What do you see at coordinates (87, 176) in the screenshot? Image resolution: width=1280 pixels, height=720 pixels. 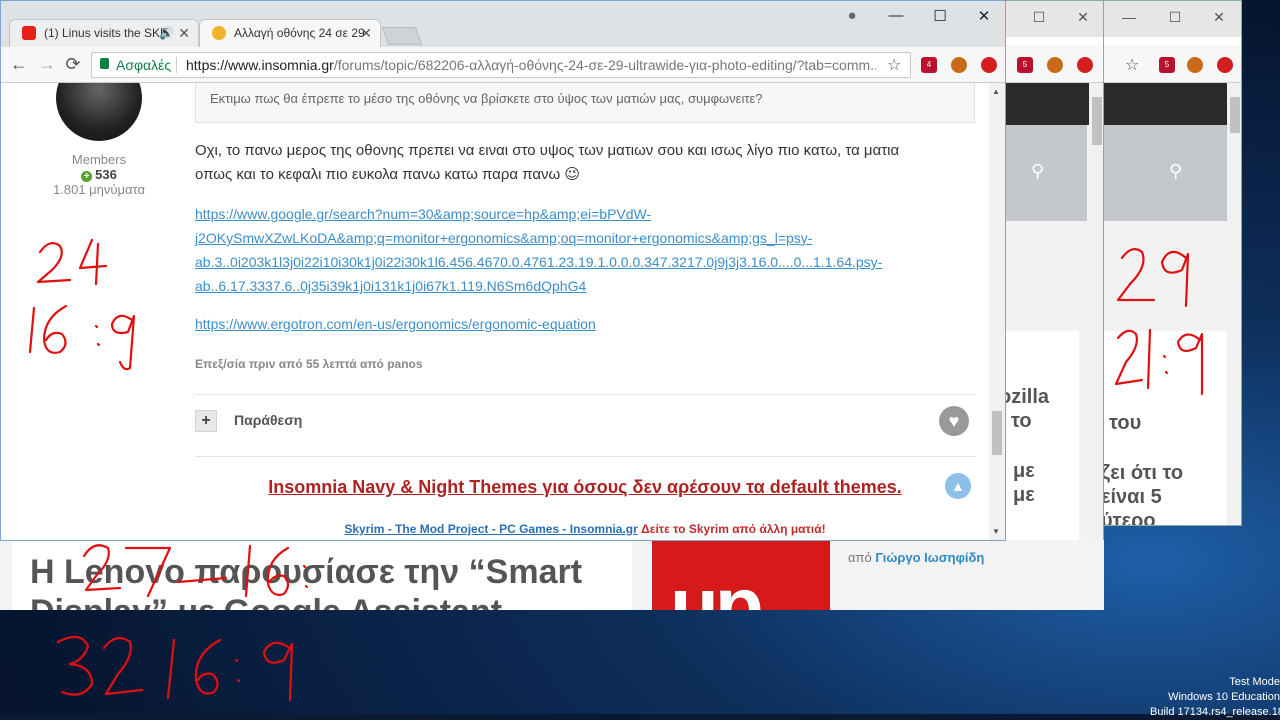 I see `plus-icon: +` at bounding box center [87, 176].